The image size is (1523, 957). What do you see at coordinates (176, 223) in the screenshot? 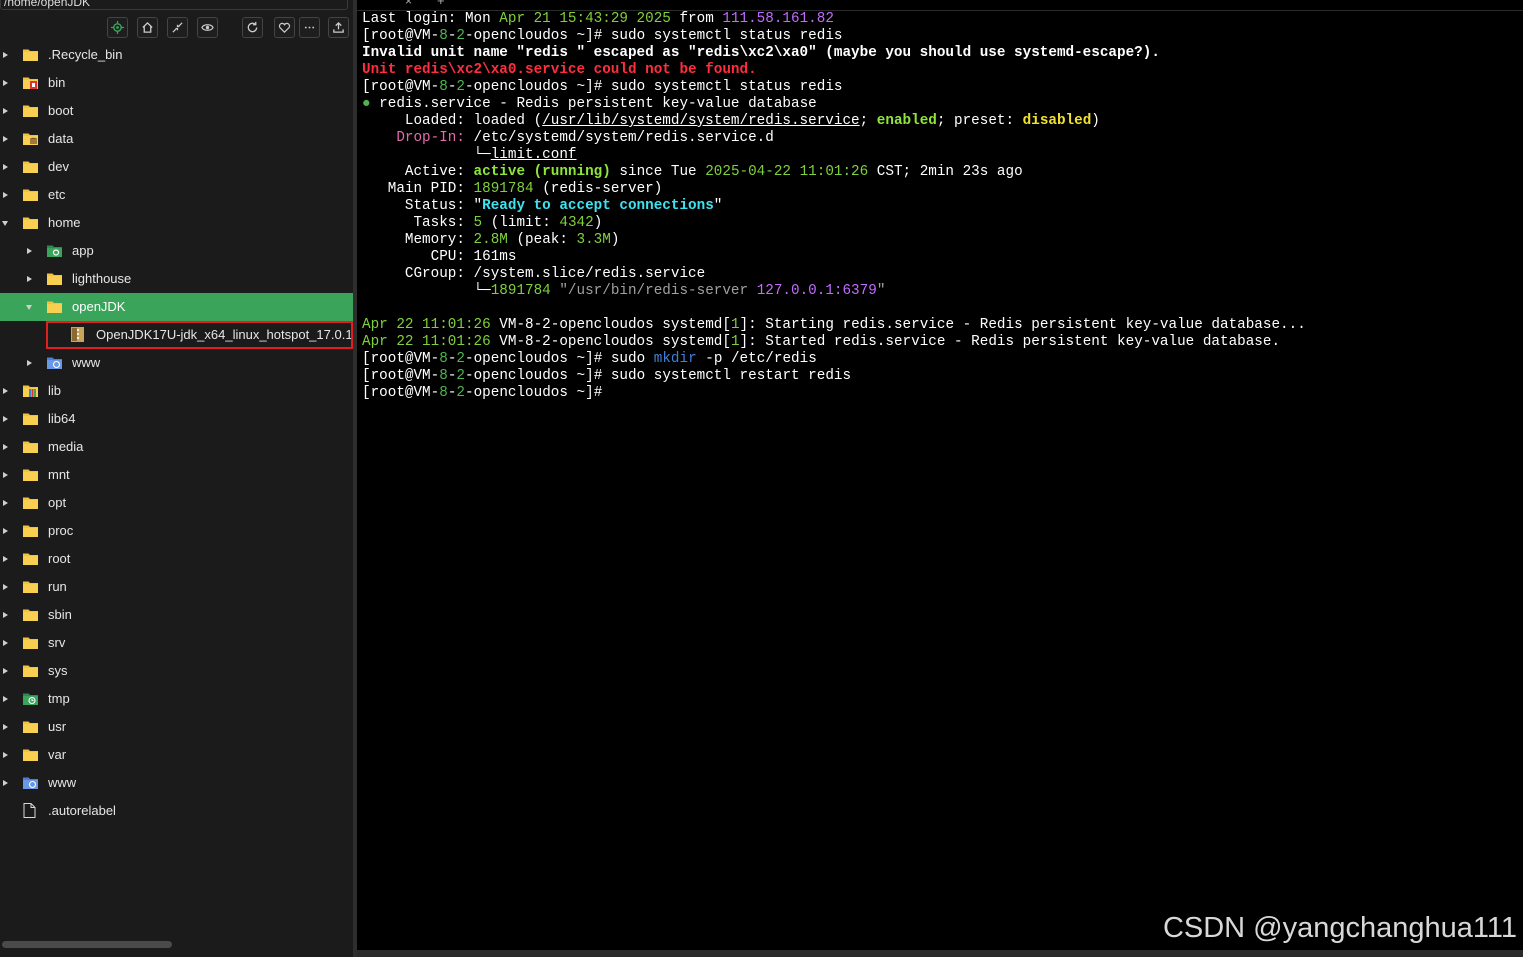
I see `tree-item: home` at bounding box center [176, 223].